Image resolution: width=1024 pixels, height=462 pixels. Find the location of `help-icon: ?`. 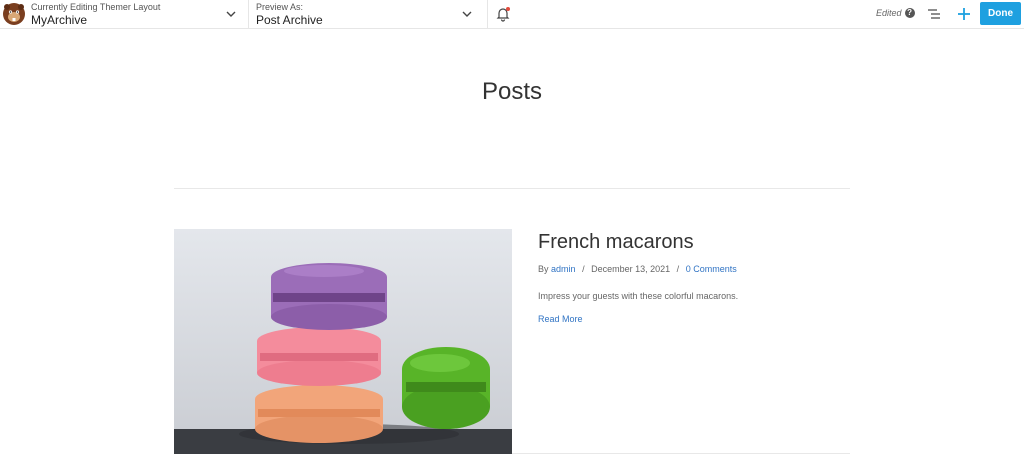

help-icon: ? is located at coordinates (909, 13).